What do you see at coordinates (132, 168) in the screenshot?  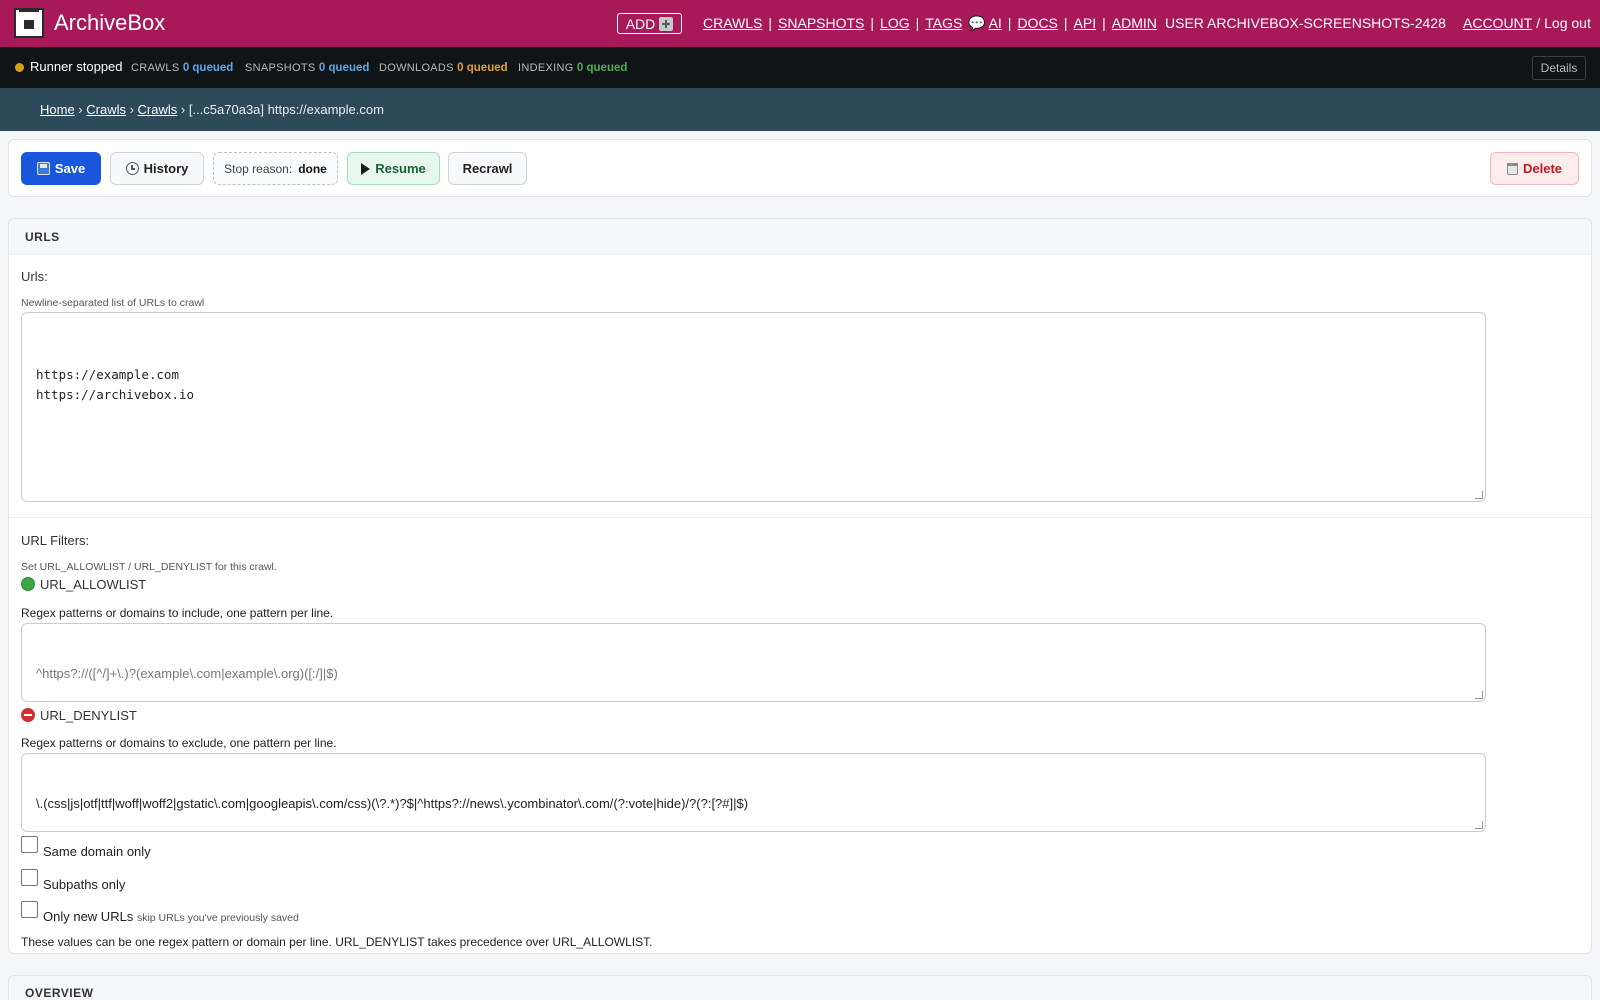 I see `clock-icon` at bounding box center [132, 168].